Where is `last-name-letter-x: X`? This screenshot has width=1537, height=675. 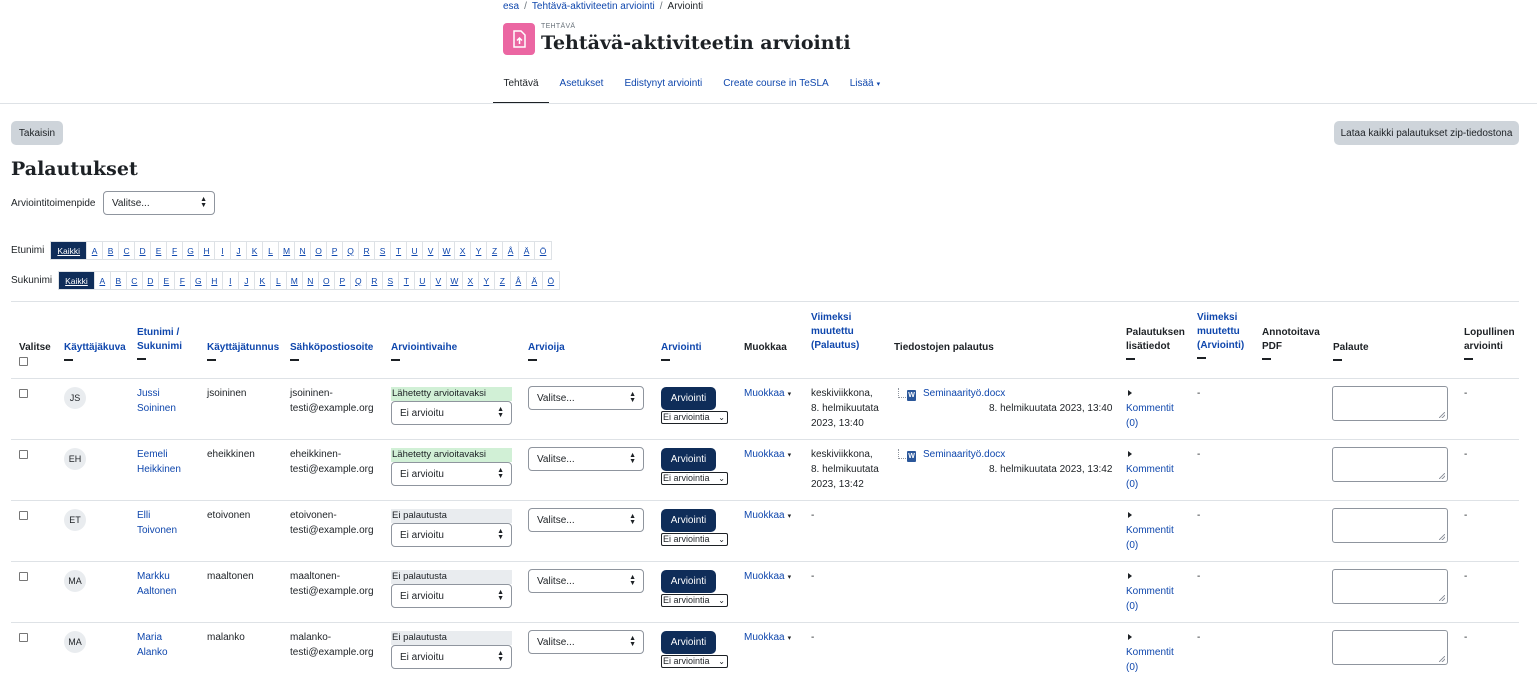
last-name-letter-x: X is located at coordinates (471, 280).